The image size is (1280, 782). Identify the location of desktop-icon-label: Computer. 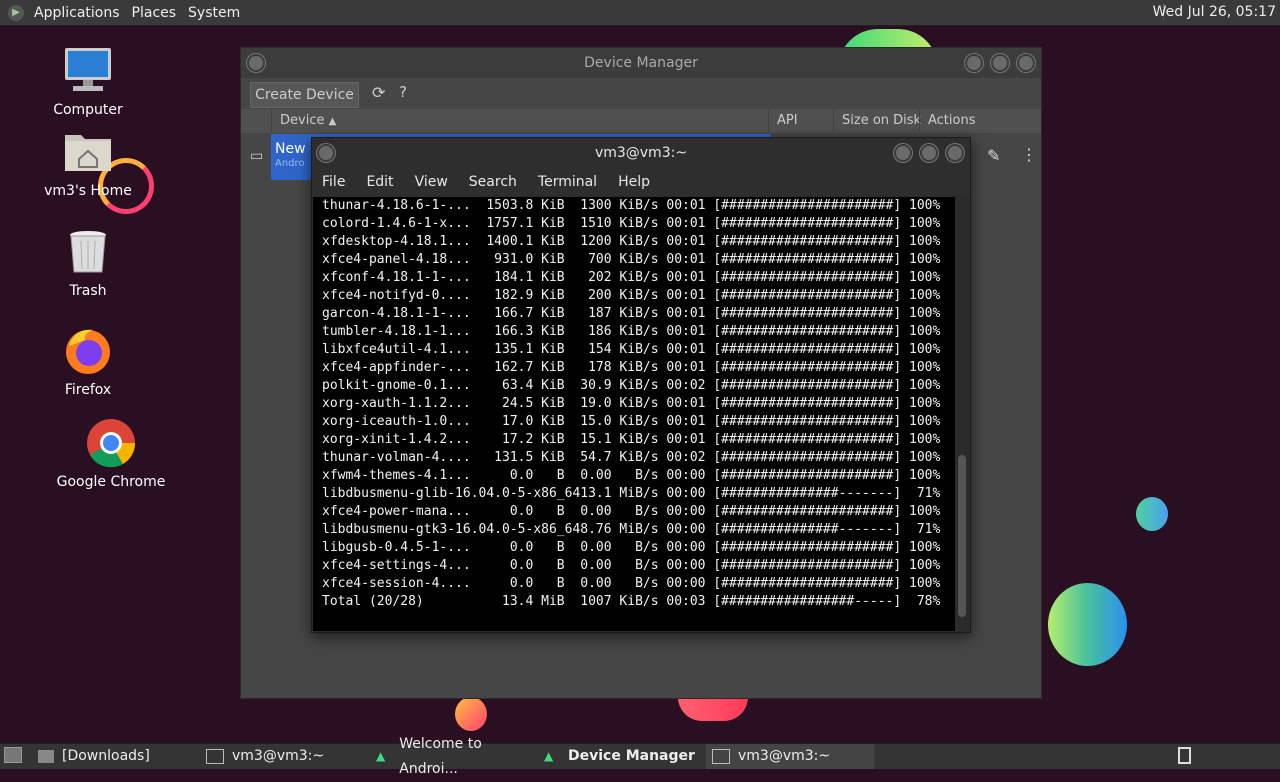
(88, 110).